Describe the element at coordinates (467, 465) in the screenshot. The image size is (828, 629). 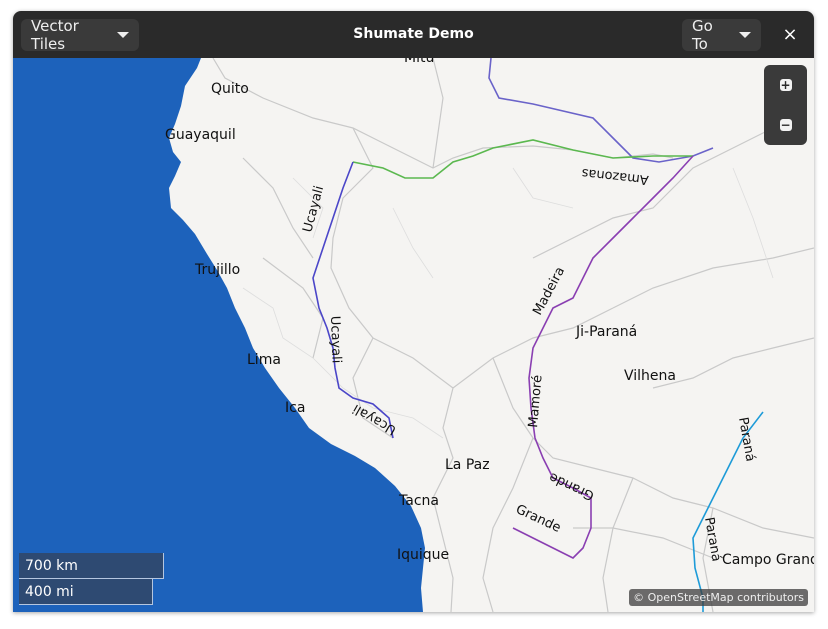
I see `city-label-la-paz: La Paz` at that location.